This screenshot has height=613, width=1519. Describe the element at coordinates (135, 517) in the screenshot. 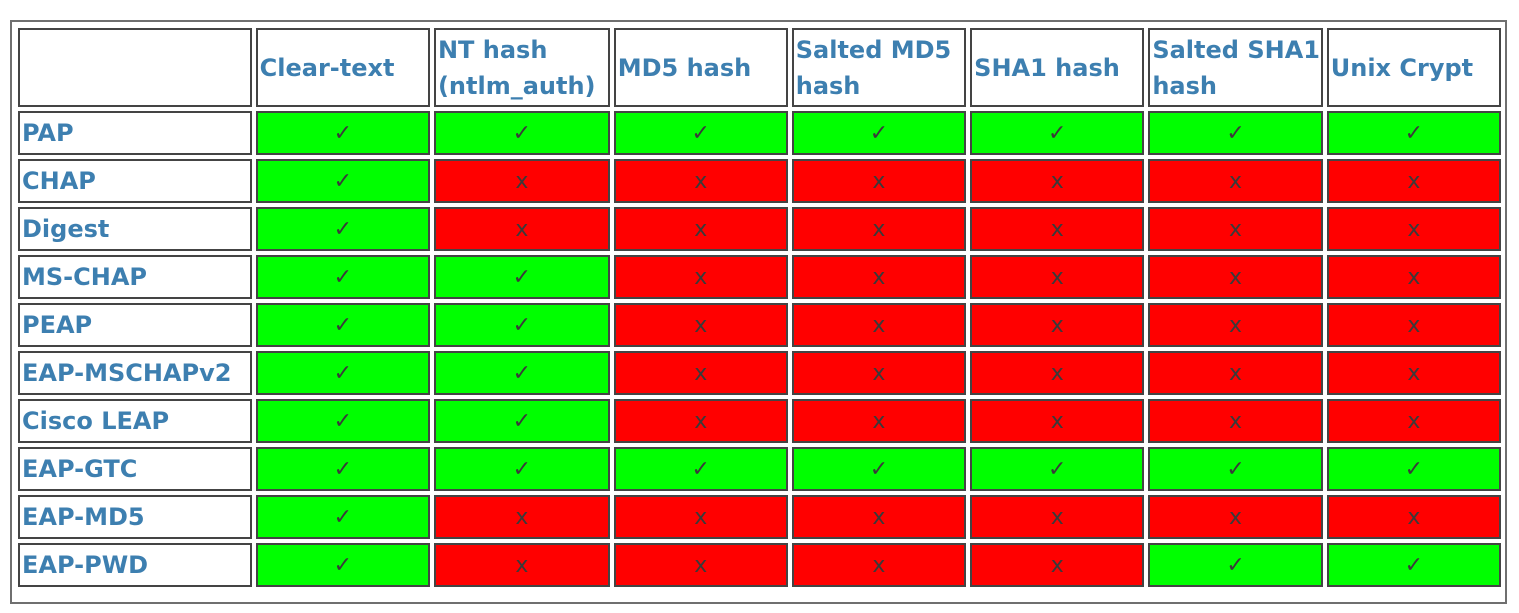

I see `row-label: EAP-MD5` at that location.